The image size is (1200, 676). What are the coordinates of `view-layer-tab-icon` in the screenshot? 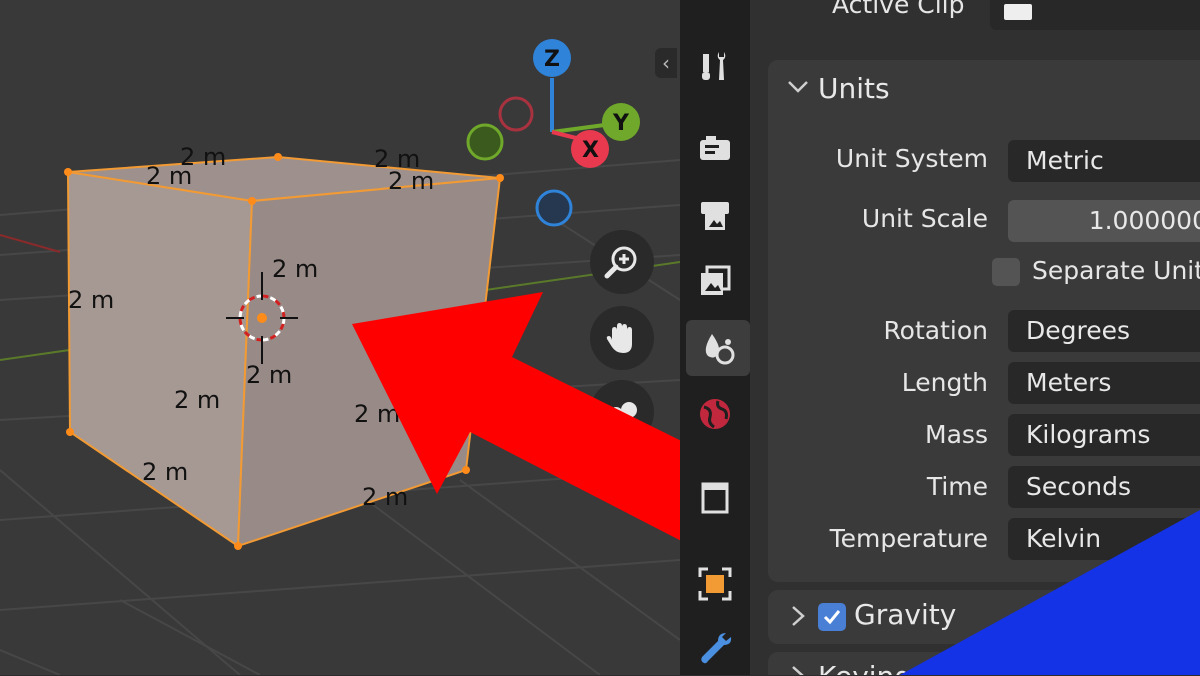 It's located at (716, 280).